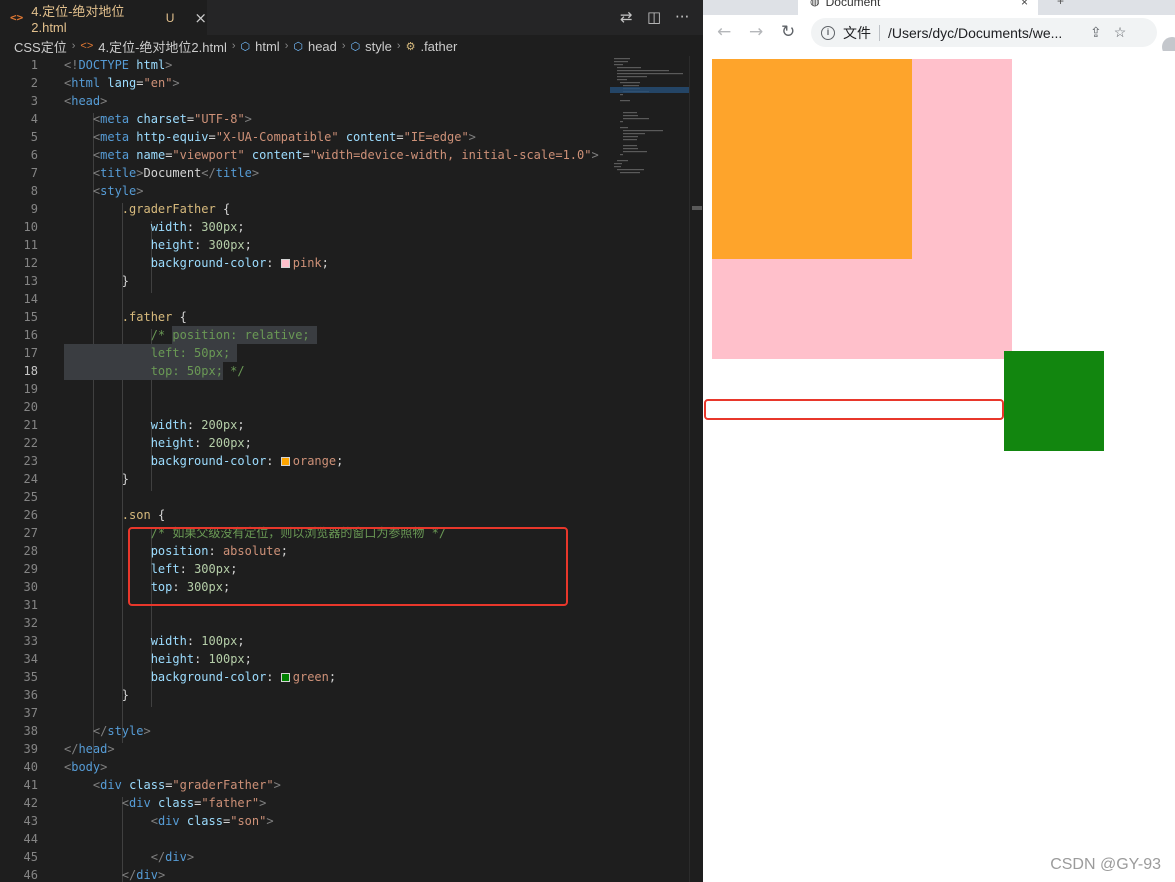 Image resolution: width=1175 pixels, height=882 pixels. I want to click on code-line: 23 background-color: orange;, so click(302, 461).